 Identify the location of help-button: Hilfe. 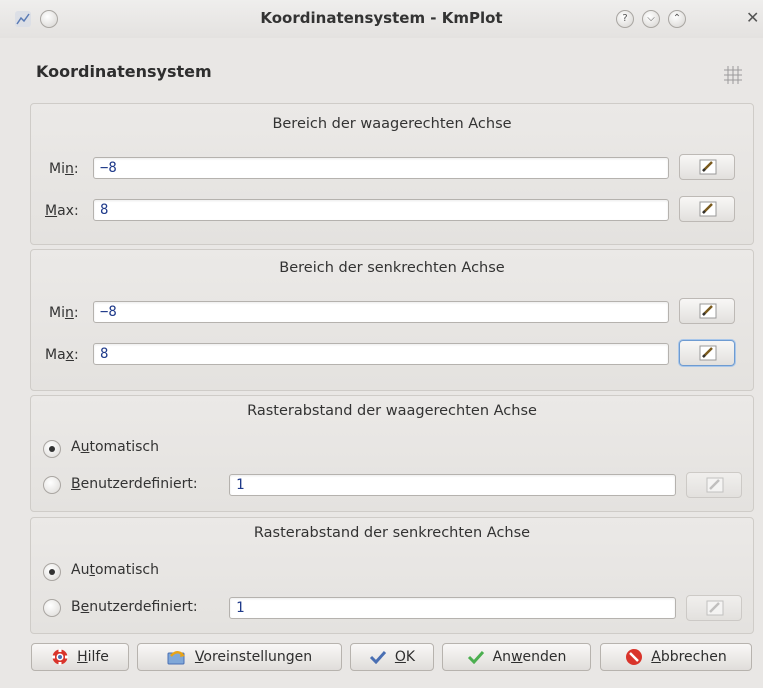
(80, 657).